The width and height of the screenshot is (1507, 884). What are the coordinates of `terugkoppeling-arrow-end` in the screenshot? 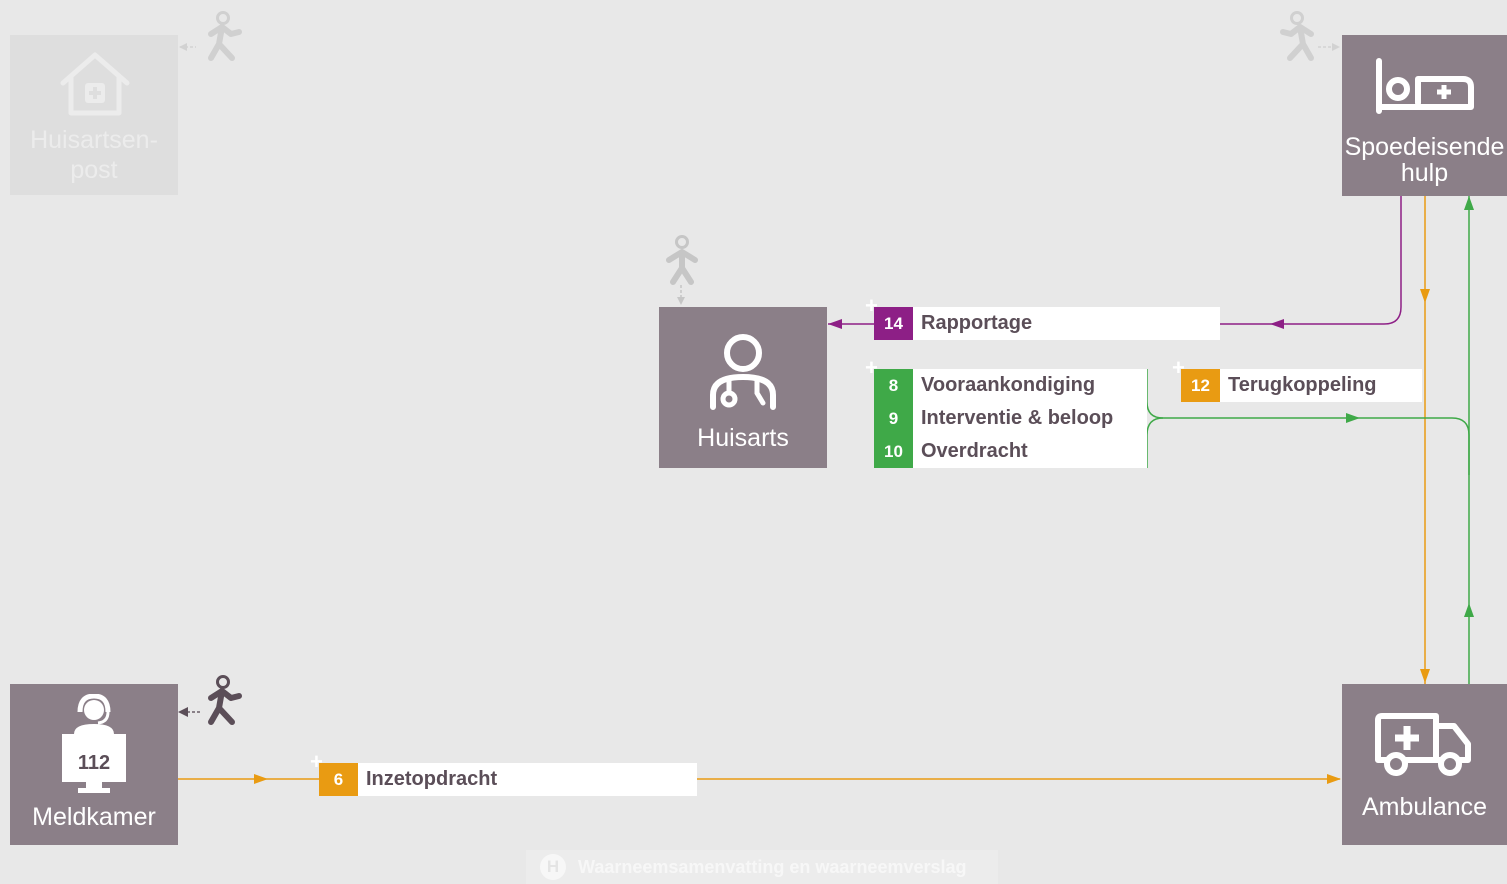 It's located at (1425, 676).